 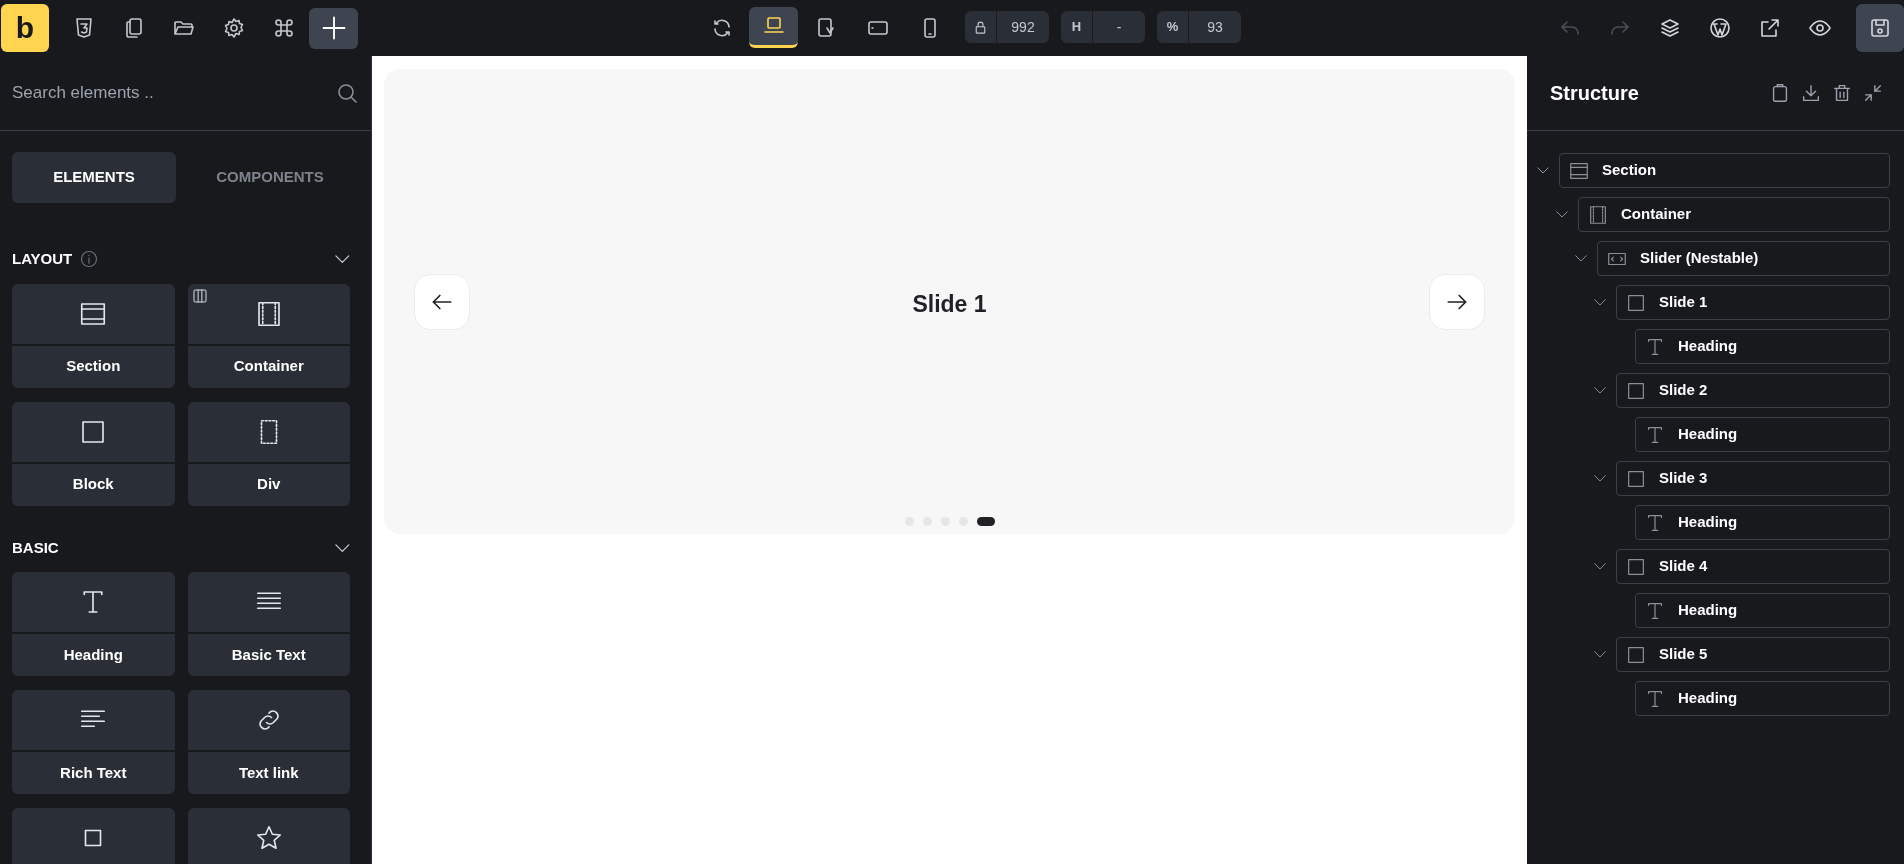 What do you see at coordinates (35, 547) in the screenshot?
I see `category-heading: BASIC` at bounding box center [35, 547].